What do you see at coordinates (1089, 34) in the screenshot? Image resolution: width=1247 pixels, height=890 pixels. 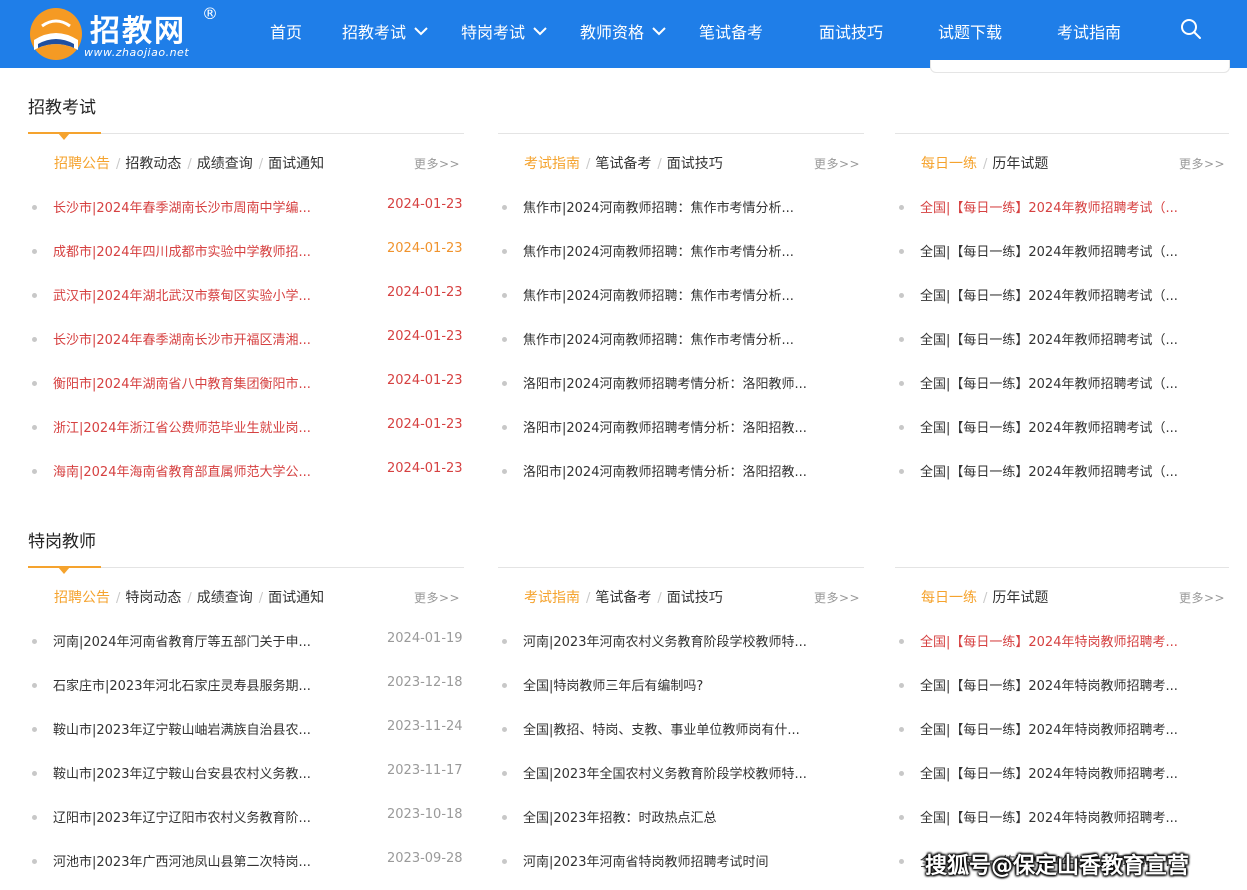 I see `nav-item-exam-guide: 考试指南` at bounding box center [1089, 34].